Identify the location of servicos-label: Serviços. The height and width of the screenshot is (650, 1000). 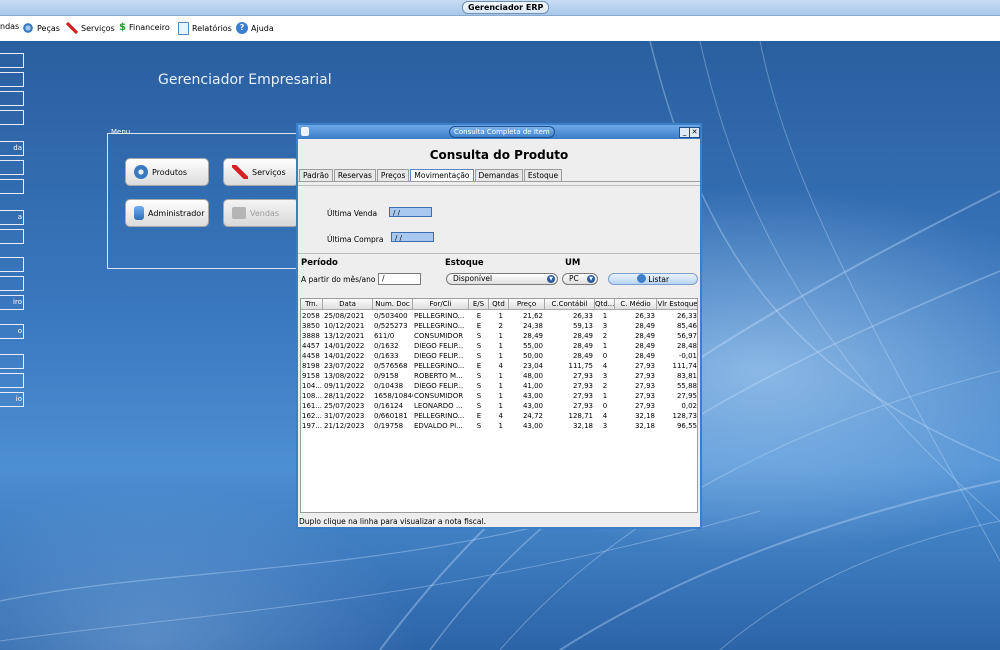
(269, 172).